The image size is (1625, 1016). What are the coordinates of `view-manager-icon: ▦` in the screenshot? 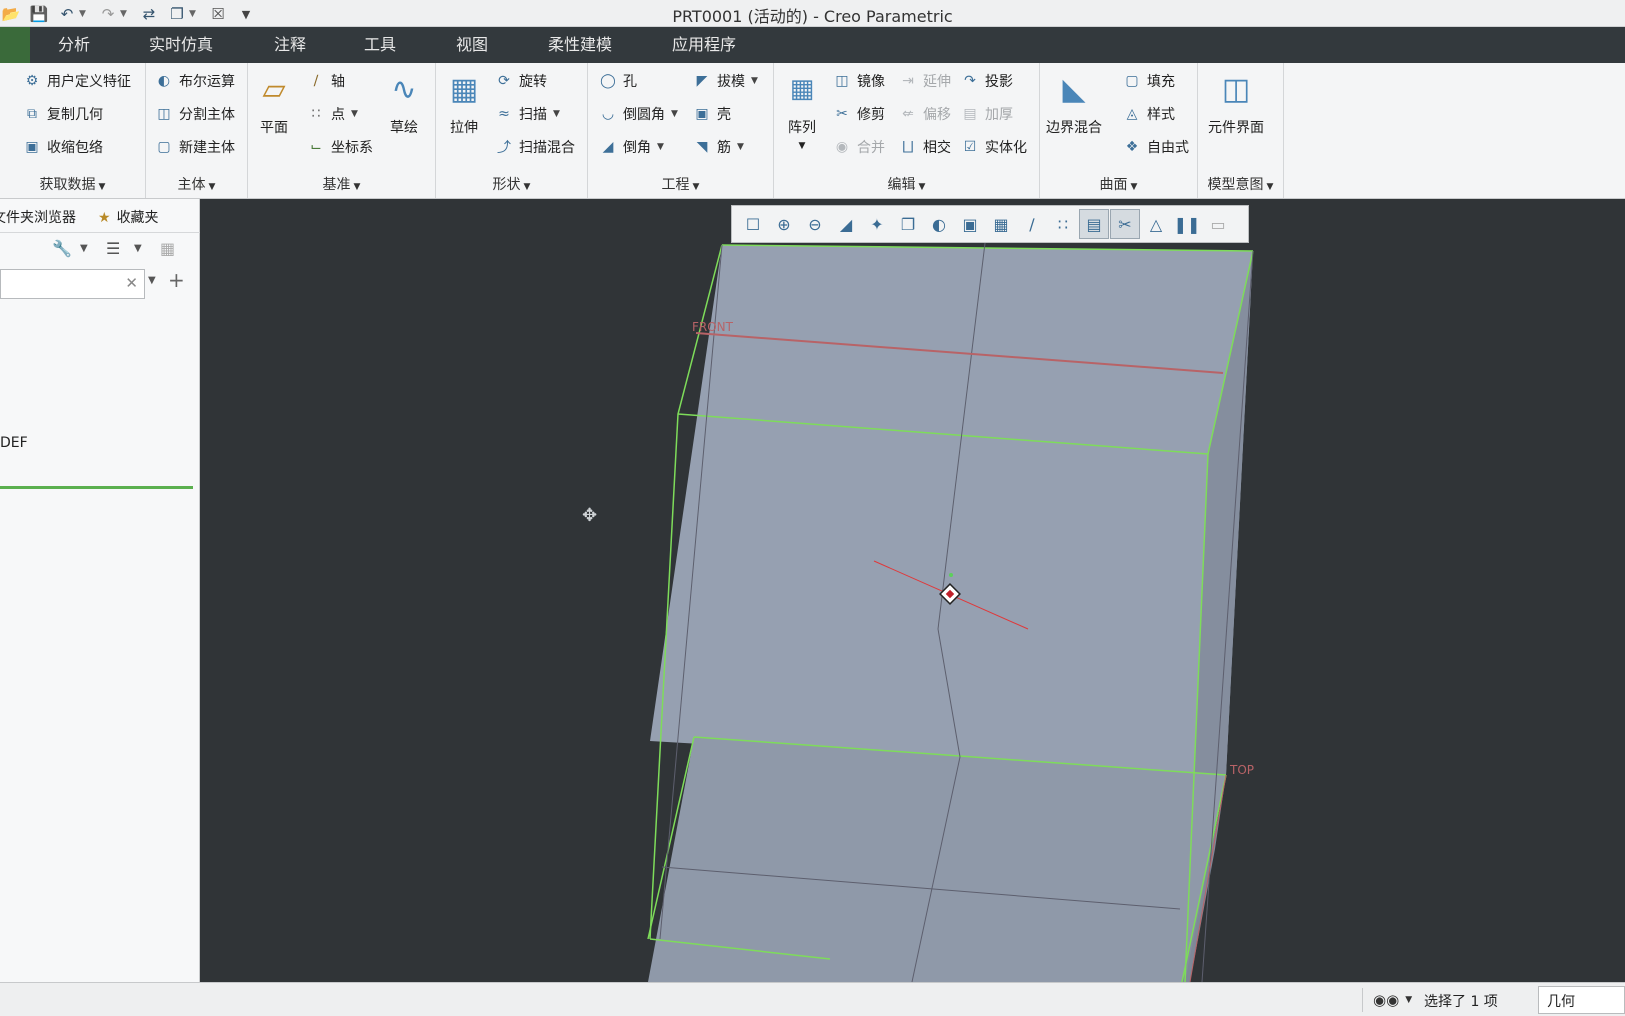 It's located at (1001, 224).